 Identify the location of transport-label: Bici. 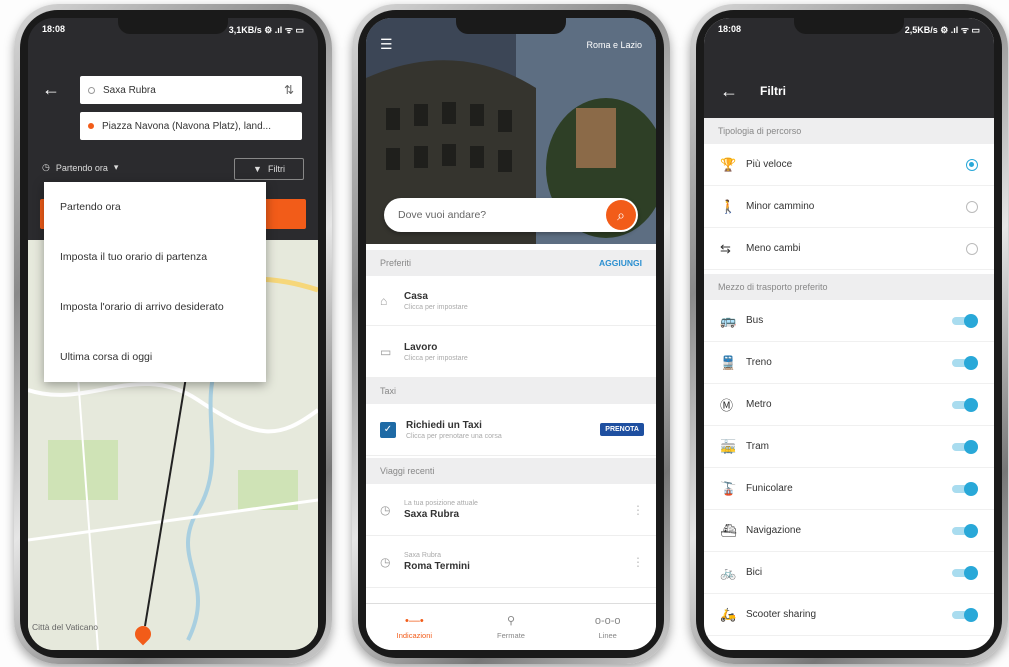
(754, 572).